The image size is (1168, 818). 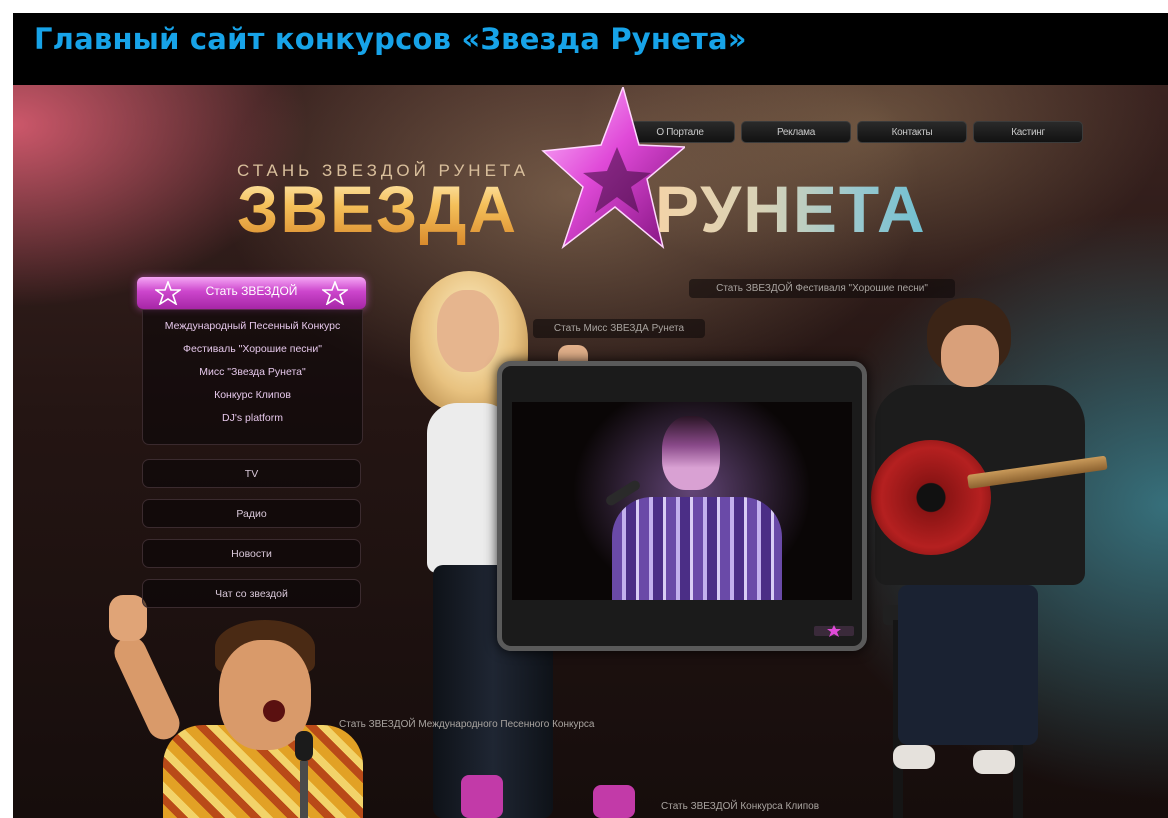 What do you see at coordinates (251, 553) in the screenshot?
I see `menu-button-news: Новости` at bounding box center [251, 553].